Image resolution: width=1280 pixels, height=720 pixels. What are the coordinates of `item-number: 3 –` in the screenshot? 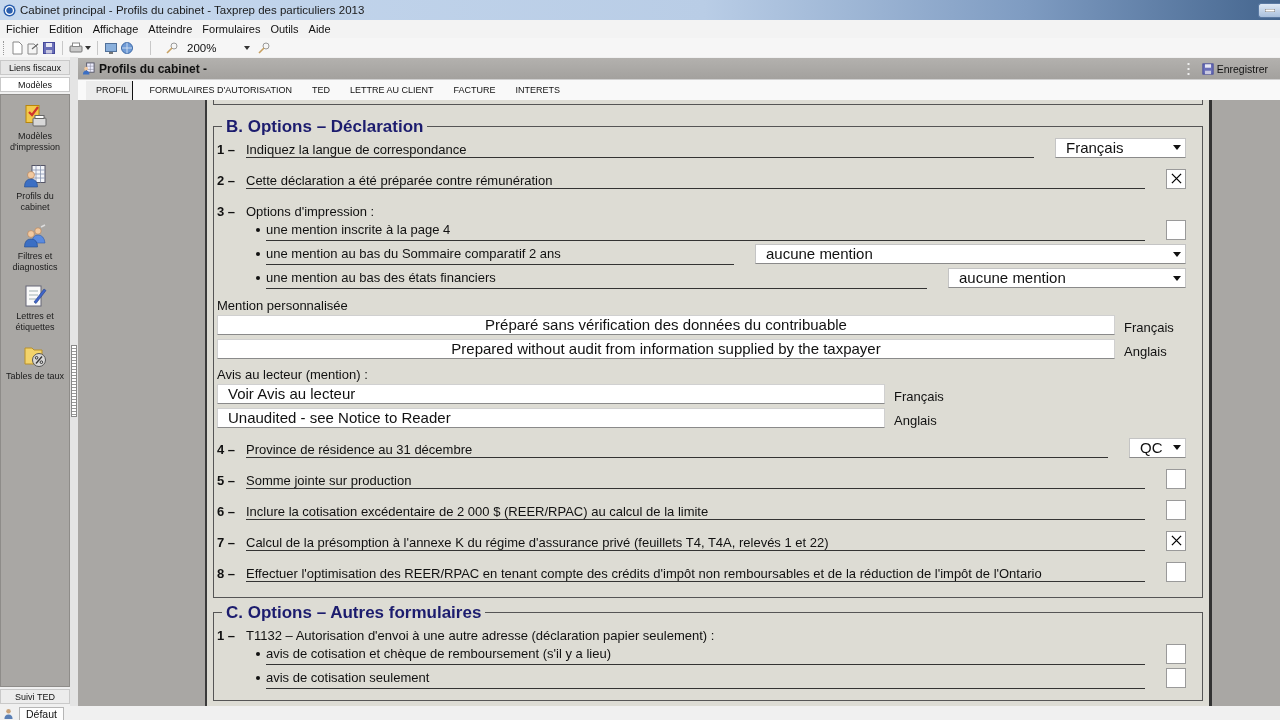 It's located at (227, 211).